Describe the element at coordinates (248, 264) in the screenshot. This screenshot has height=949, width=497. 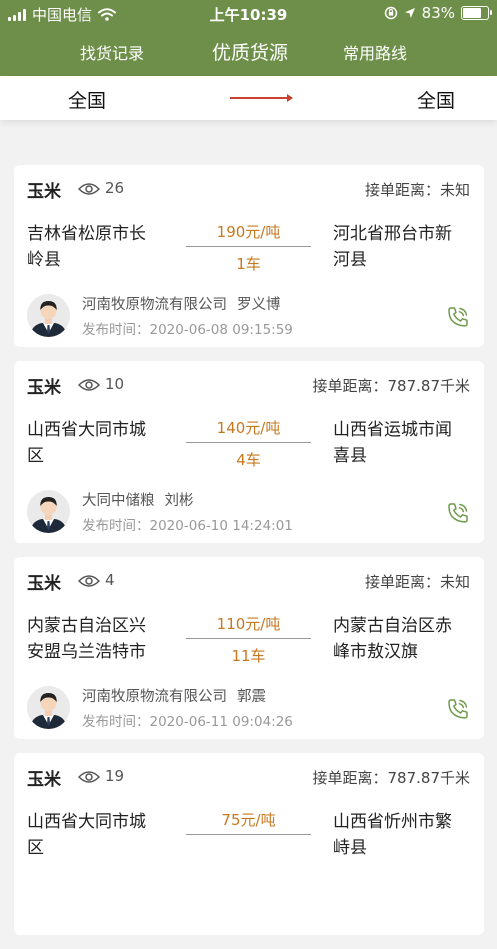
I see `truck-count: 1车` at that location.